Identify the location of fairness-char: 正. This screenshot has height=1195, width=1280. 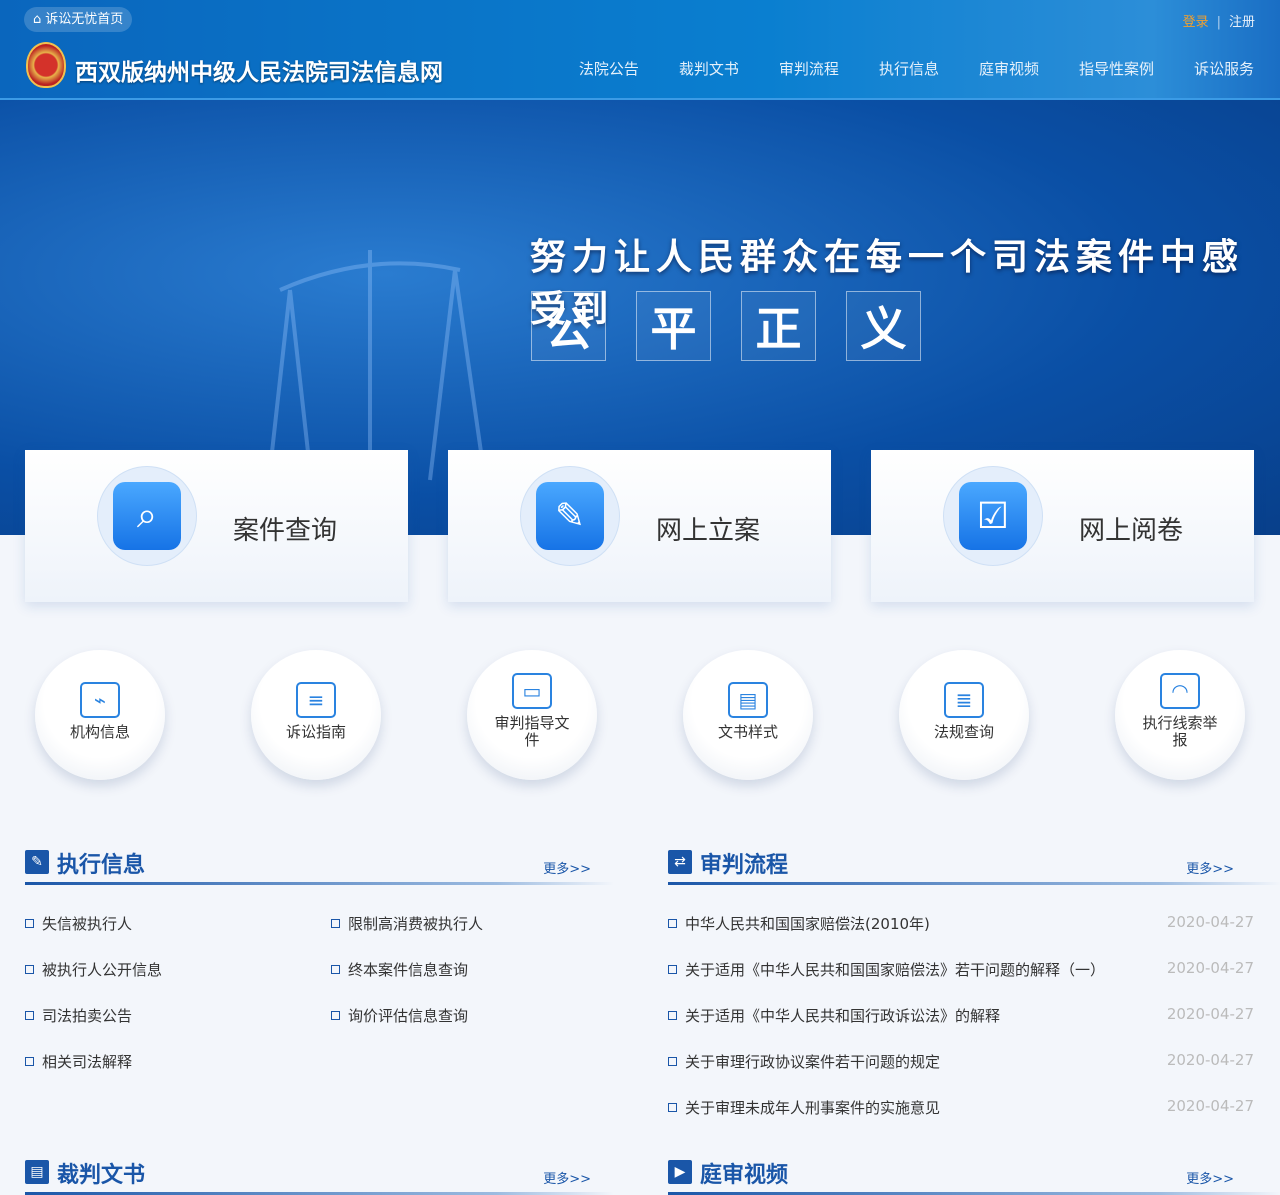
(778, 326).